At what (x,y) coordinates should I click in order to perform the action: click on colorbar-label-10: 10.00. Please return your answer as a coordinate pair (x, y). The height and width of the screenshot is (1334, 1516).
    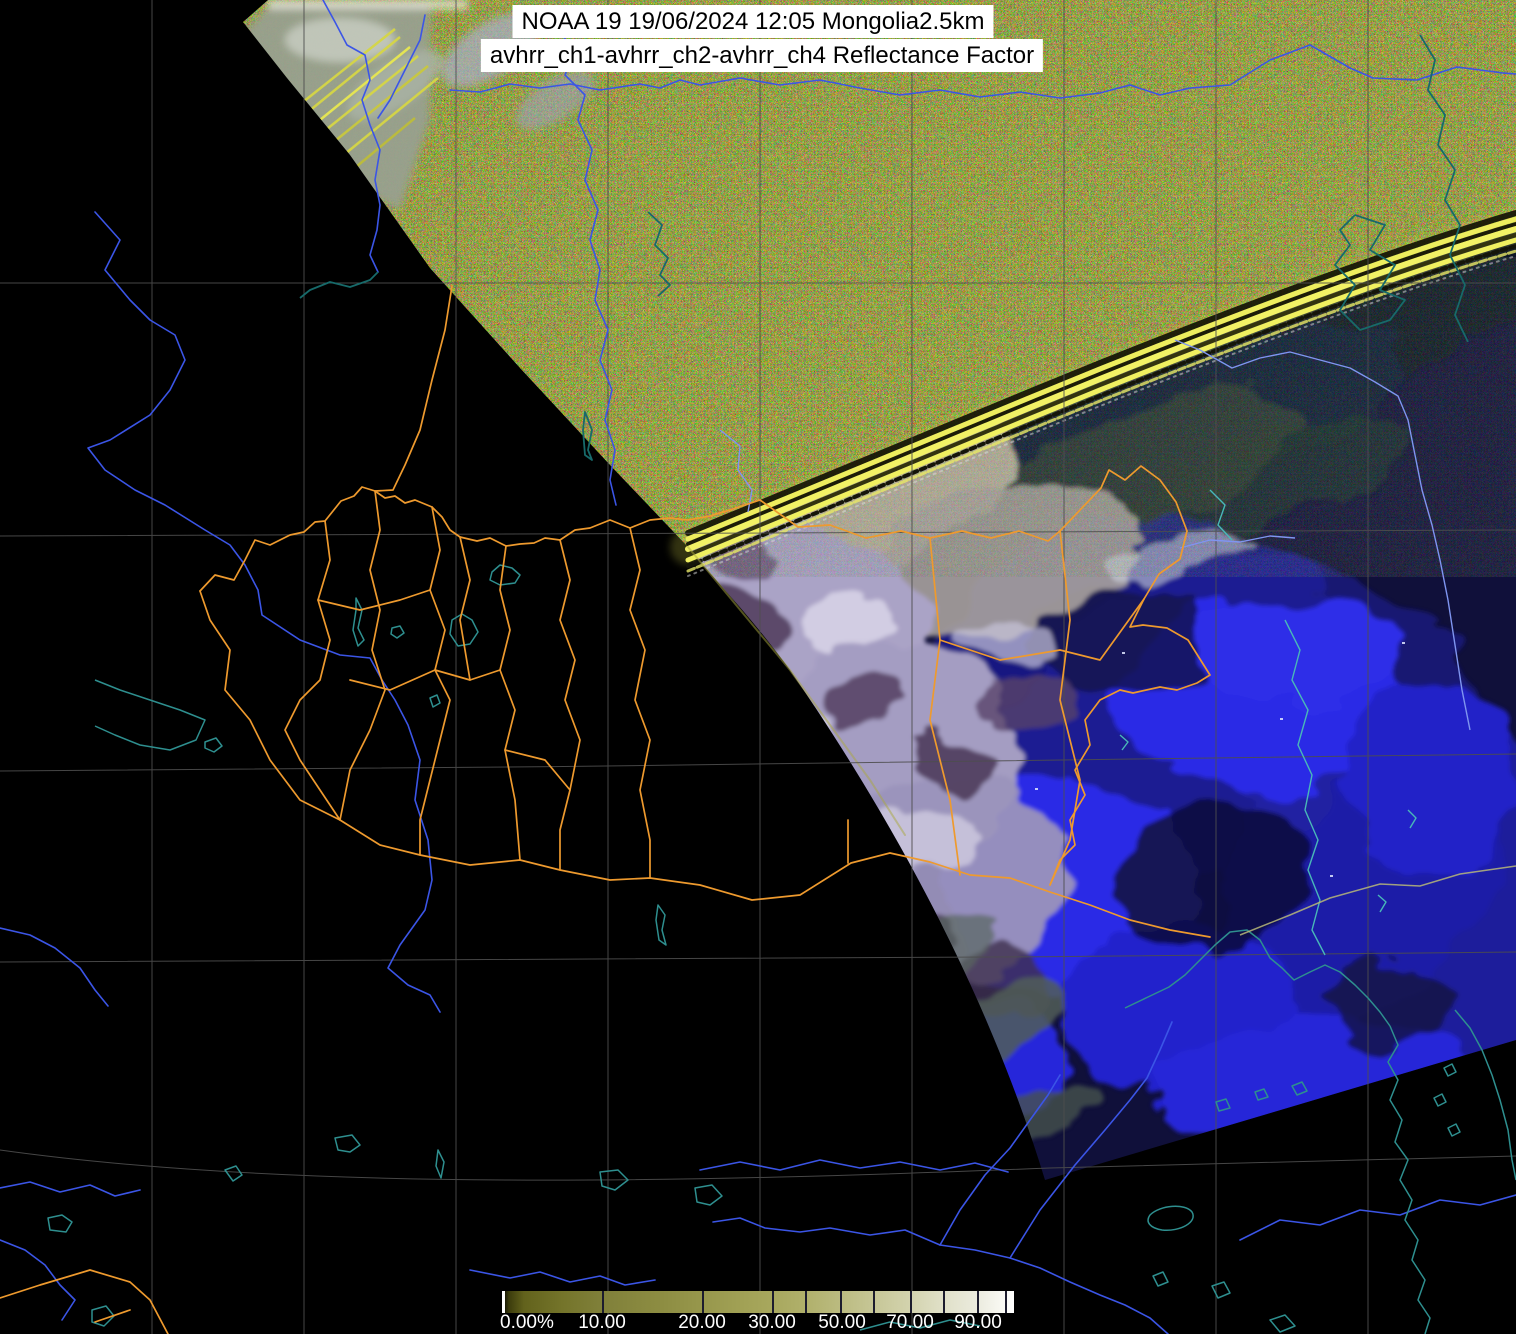
    Looking at the image, I should click on (602, 1322).